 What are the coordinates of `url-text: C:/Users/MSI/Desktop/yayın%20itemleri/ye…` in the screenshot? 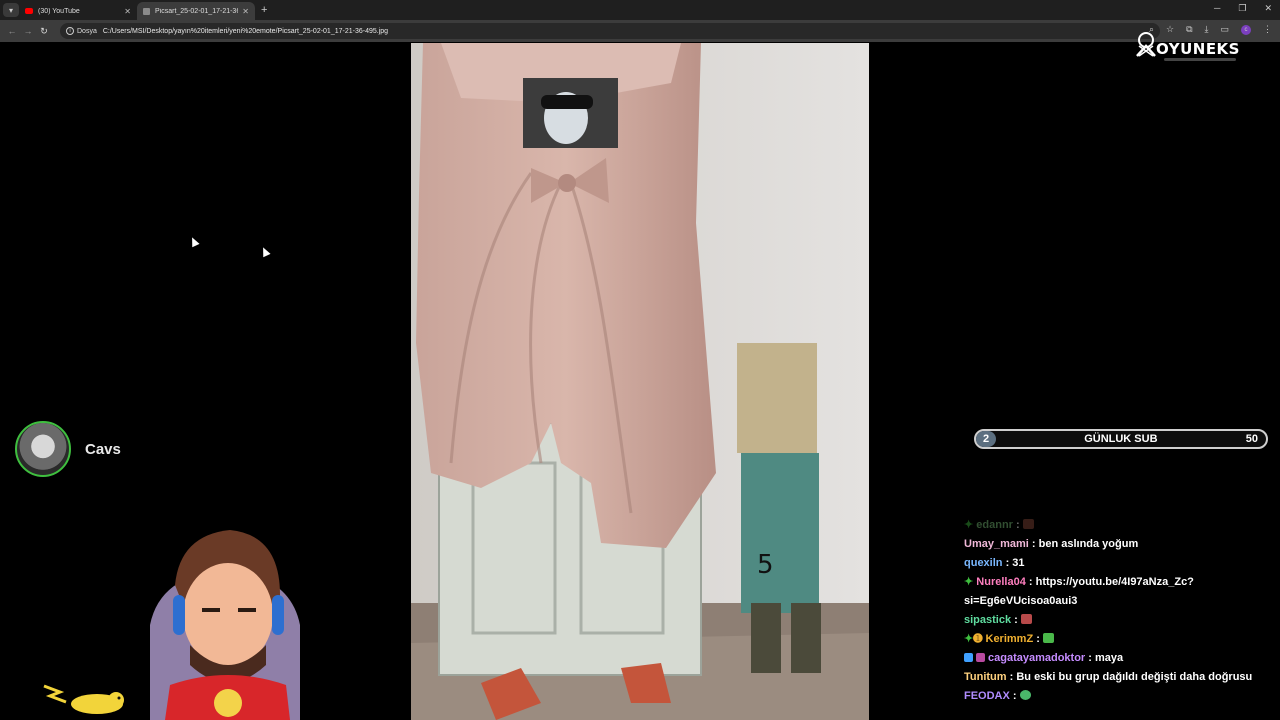 It's located at (245, 31).